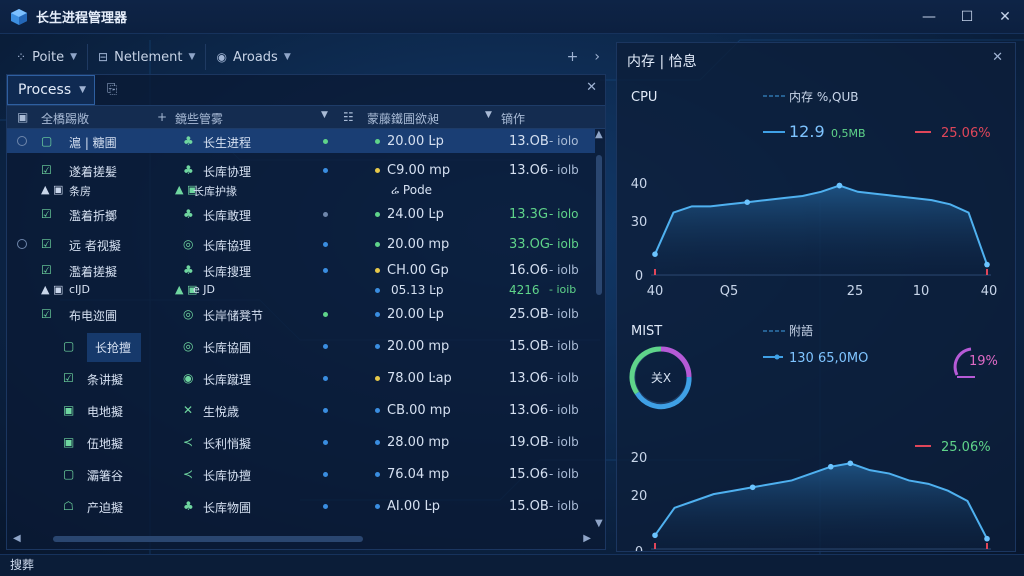 The width and height of the screenshot is (1024, 576). I want to click on table-row: ▲ ▣ cIJD ▲ ▣ e JD 05.13 Ŀp 4216- ioib, so click(301, 290).